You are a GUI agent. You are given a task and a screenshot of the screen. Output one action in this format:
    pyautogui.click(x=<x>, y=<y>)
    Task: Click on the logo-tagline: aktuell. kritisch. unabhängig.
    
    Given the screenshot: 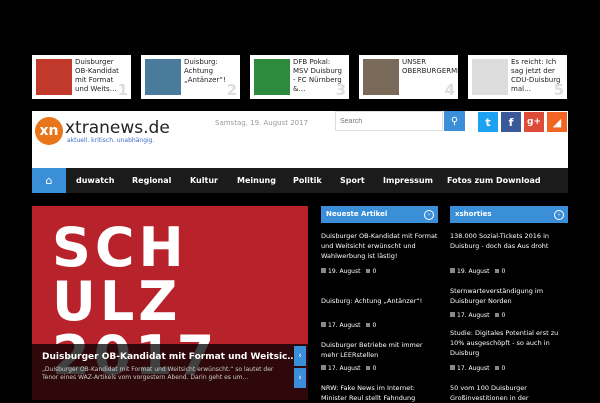 What is the action you would take?
    pyautogui.click(x=111, y=140)
    